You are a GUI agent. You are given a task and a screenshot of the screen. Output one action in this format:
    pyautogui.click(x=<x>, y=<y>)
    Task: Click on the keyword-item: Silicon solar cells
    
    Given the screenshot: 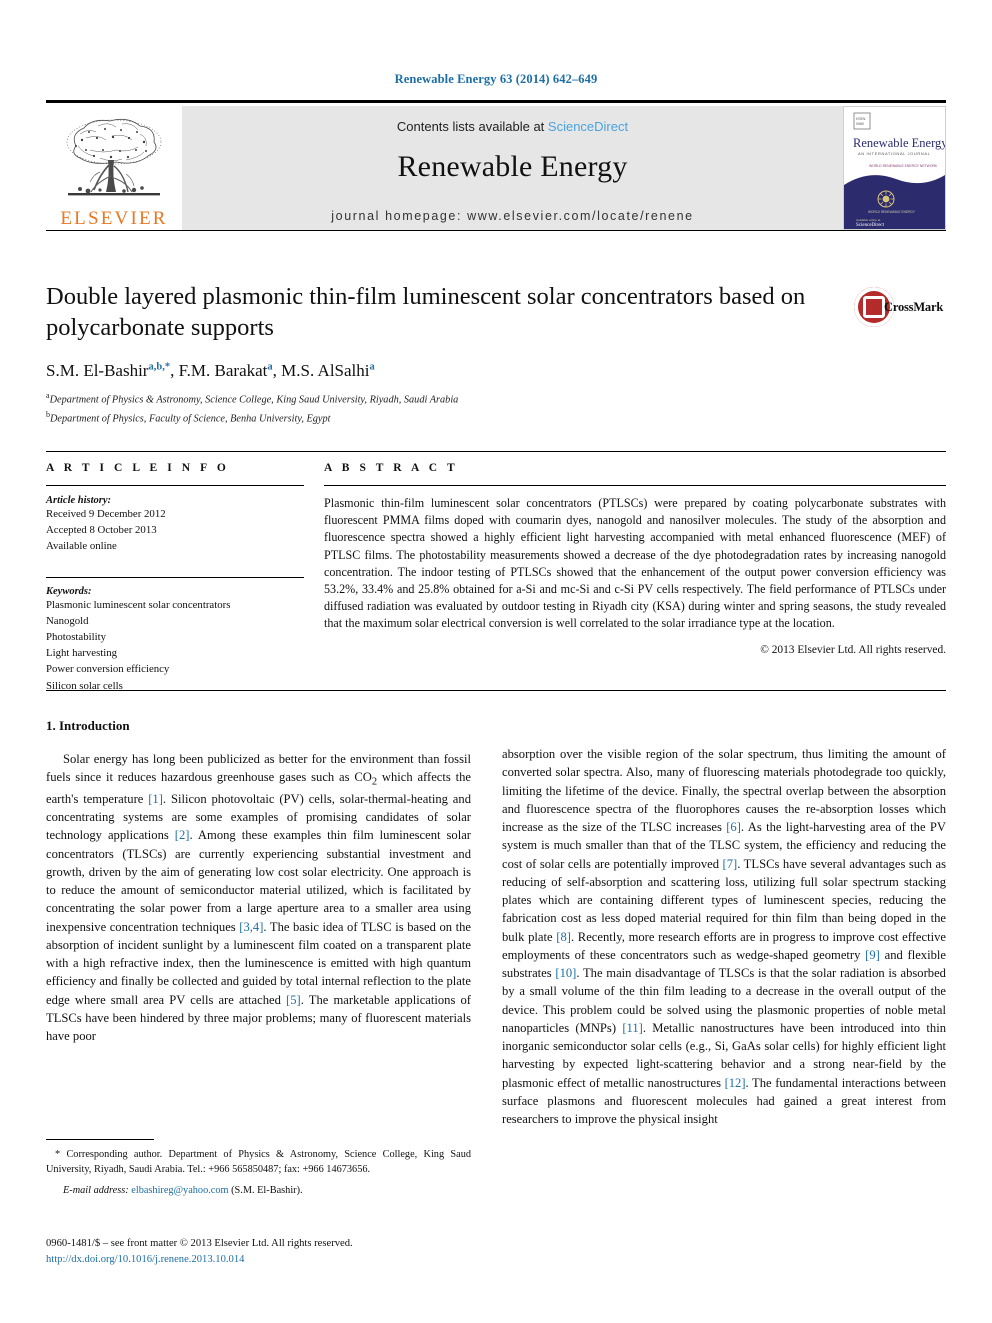 What is the action you would take?
    pyautogui.click(x=84, y=685)
    